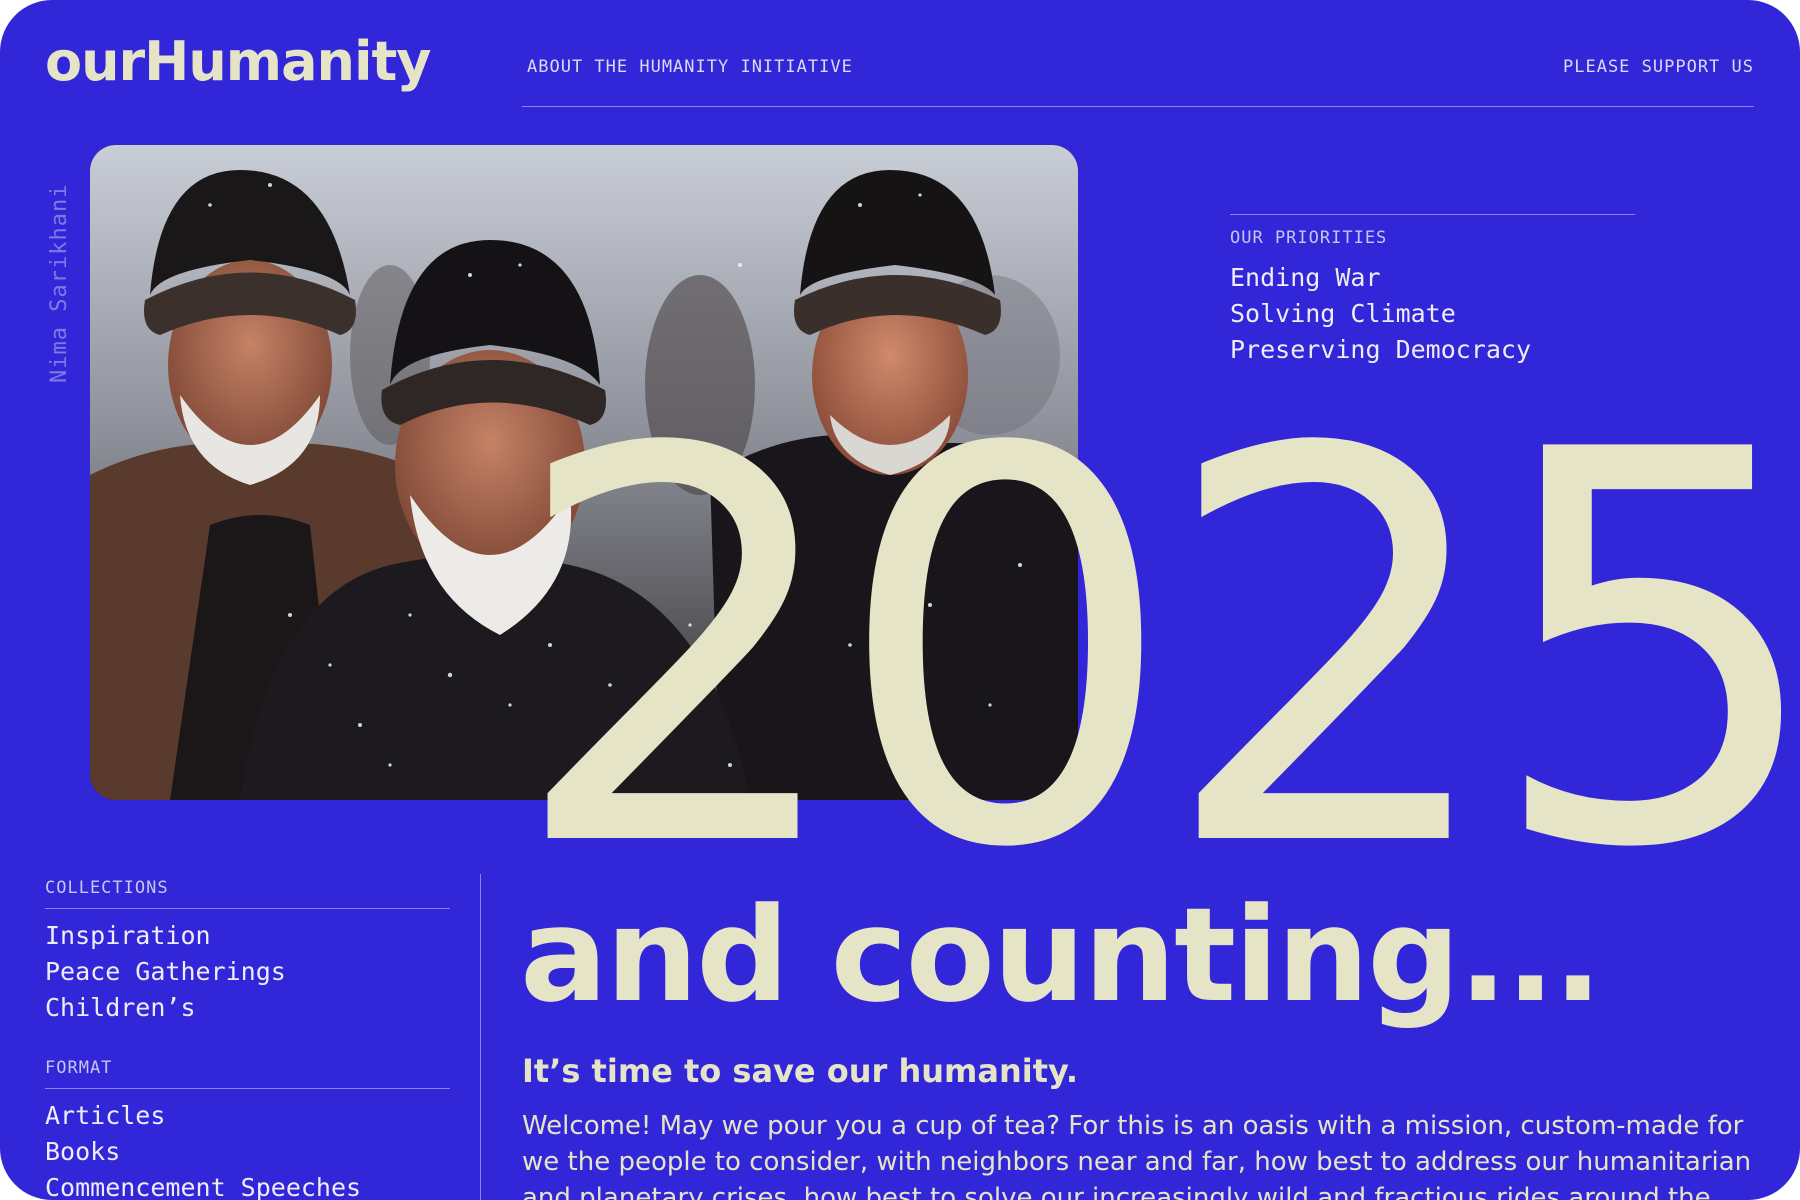 This screenshot has width=1800, height=1200. What do you see at coordinates (165, 1008) in the screenshot?
I see `collection-item-childrens: Children’s` at bounding box center [165, 1008].